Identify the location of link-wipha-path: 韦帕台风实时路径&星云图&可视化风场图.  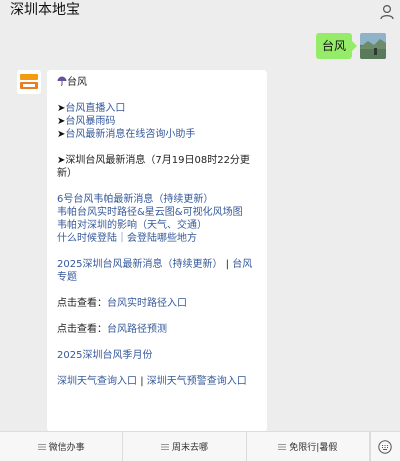
(158, 212).